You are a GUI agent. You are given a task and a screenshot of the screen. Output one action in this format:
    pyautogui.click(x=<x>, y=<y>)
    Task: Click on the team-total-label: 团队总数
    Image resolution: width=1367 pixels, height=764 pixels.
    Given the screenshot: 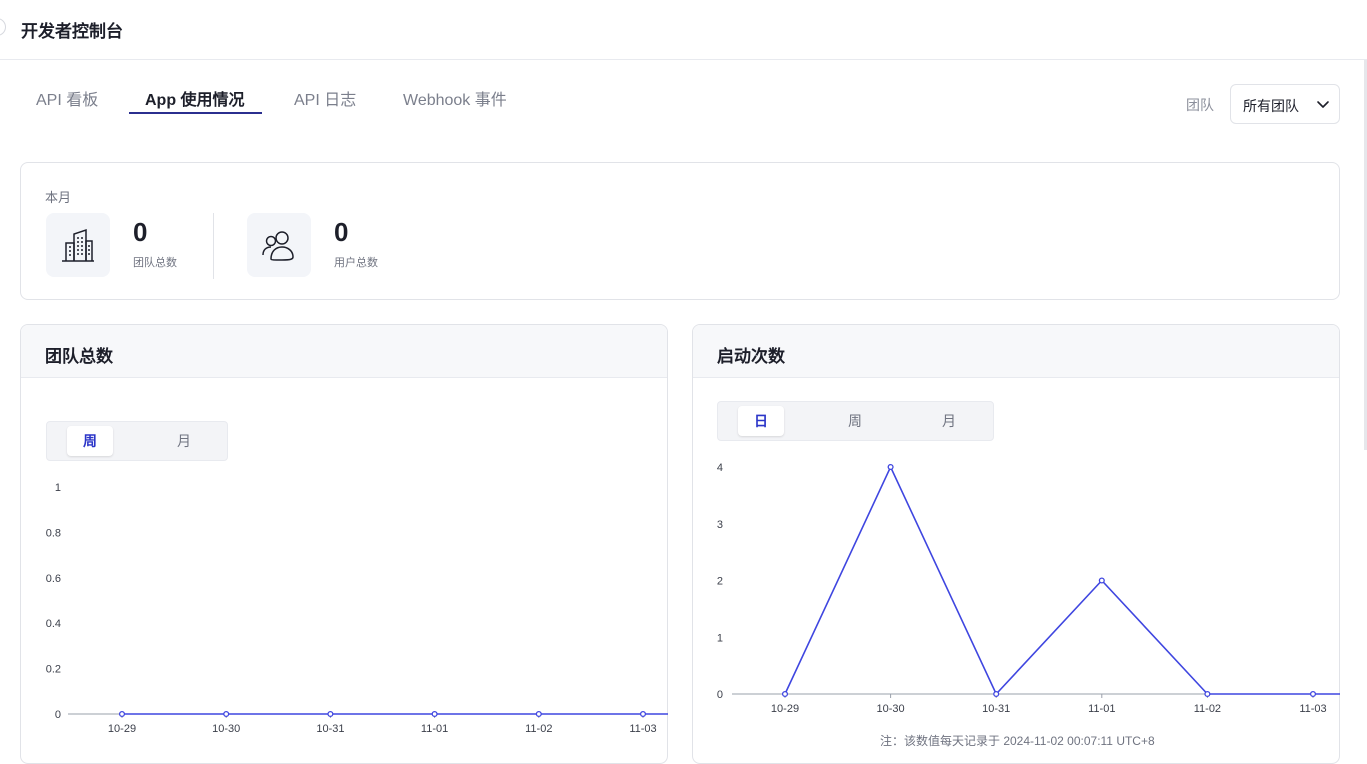 What is the action you would take?
    pyautogui.click(x=155, y=263)
    